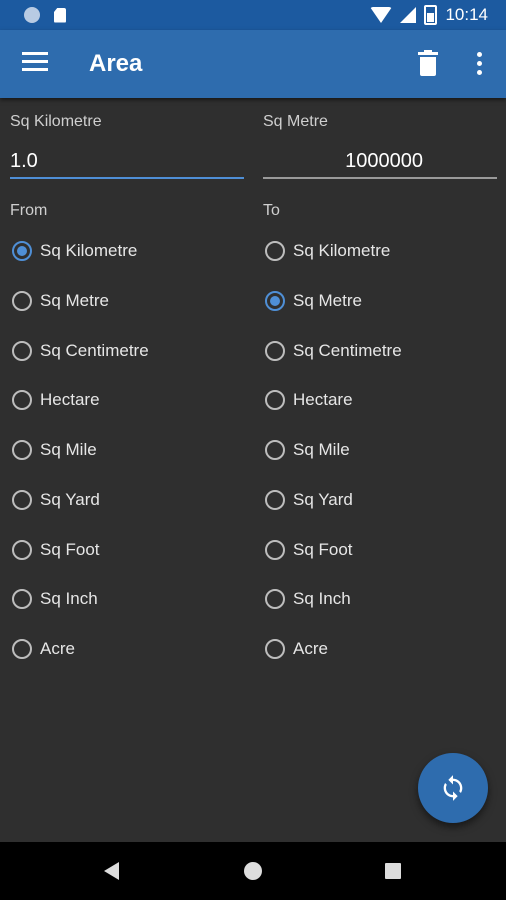 The height and width of the screenshot is (900, 506). Describe the element at coordinates (466, 14) in the screenshot. I see `status-time: 10:14` at that location.